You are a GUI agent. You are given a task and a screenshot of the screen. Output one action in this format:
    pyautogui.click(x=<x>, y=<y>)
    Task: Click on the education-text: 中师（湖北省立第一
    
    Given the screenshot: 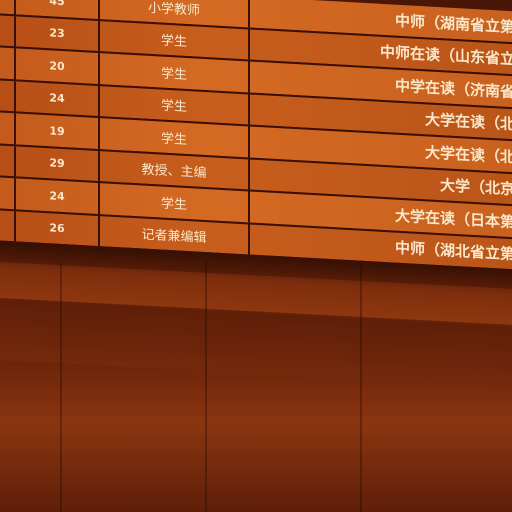 What is the action you would take?
    pyautogui.click(x=453, y=251)
    